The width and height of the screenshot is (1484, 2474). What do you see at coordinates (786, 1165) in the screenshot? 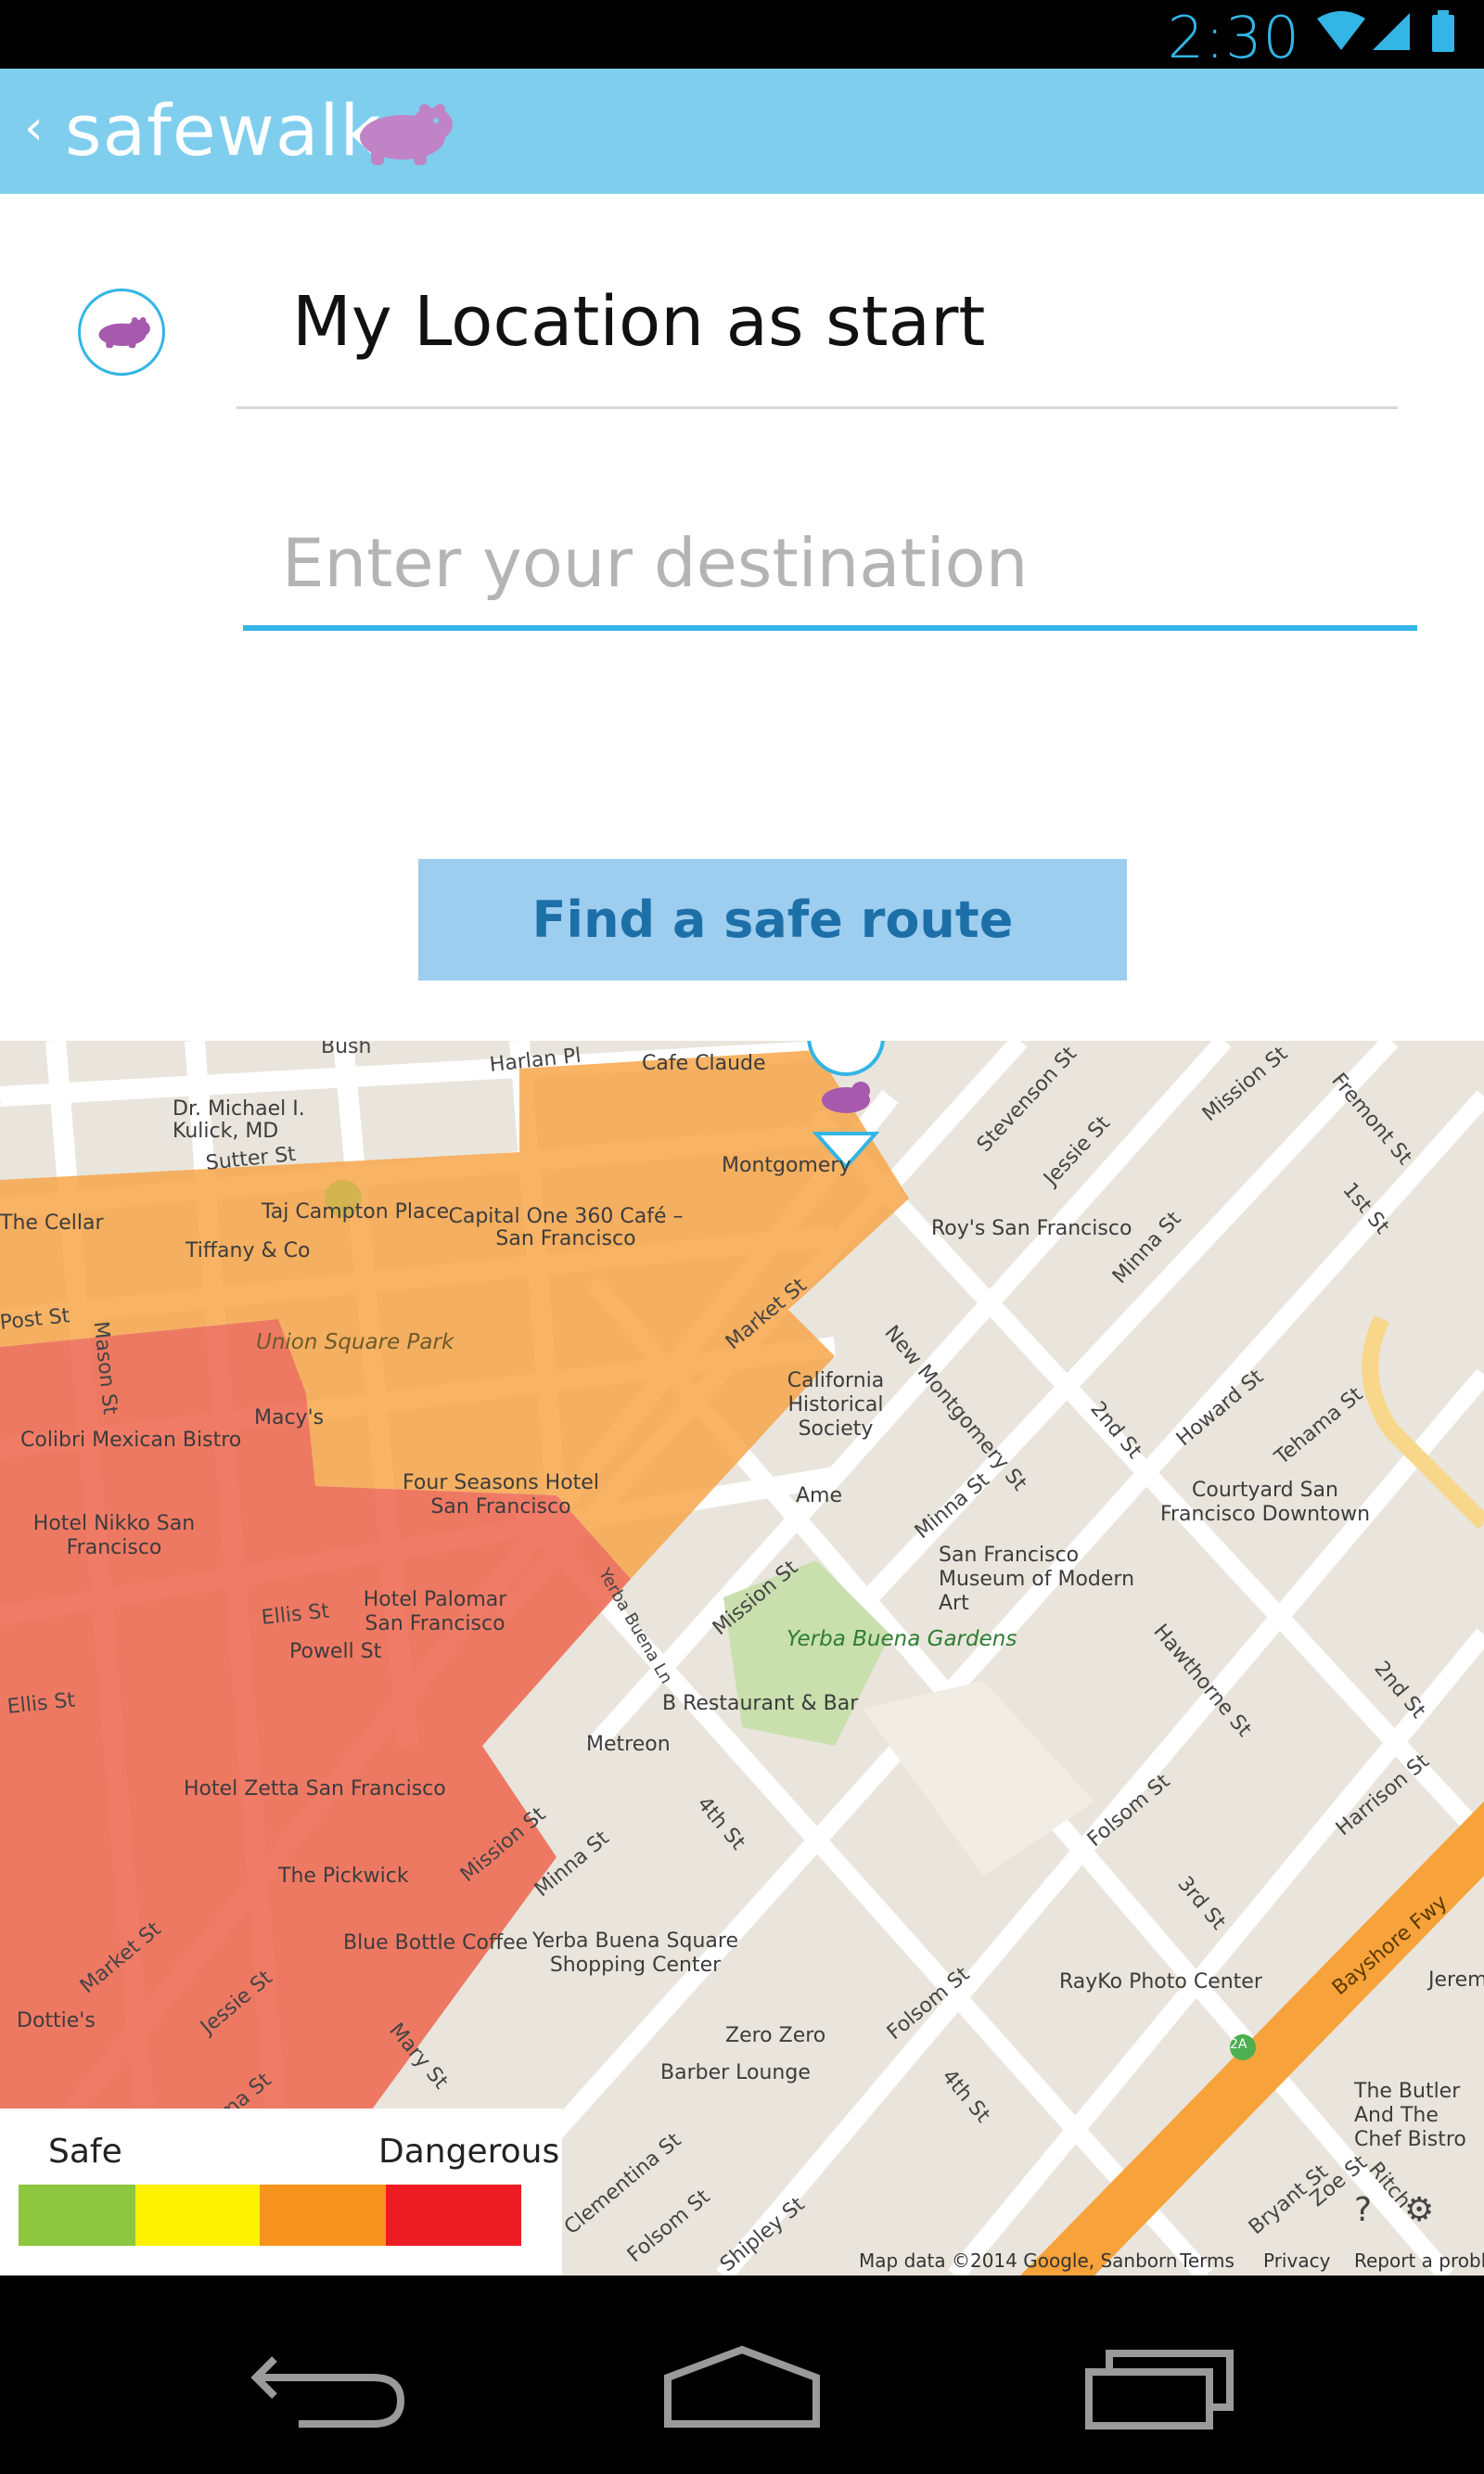
I see `map-place-label: Montgomery` at bounding box center [786, 1165].